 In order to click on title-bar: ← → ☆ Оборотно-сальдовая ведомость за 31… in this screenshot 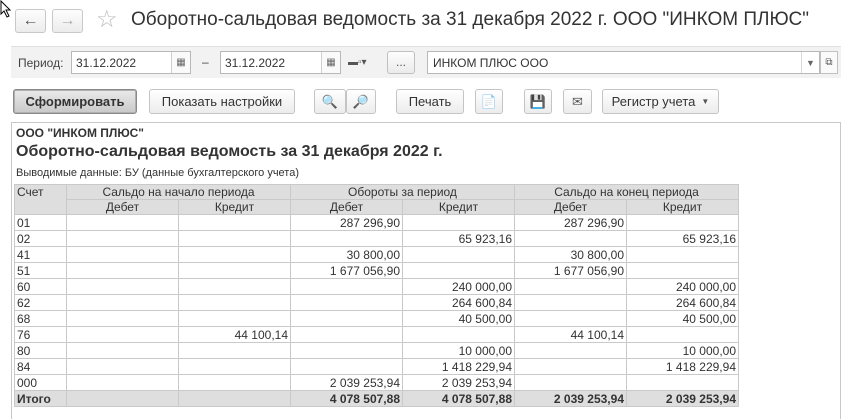, I will do `click(420, 21)`.